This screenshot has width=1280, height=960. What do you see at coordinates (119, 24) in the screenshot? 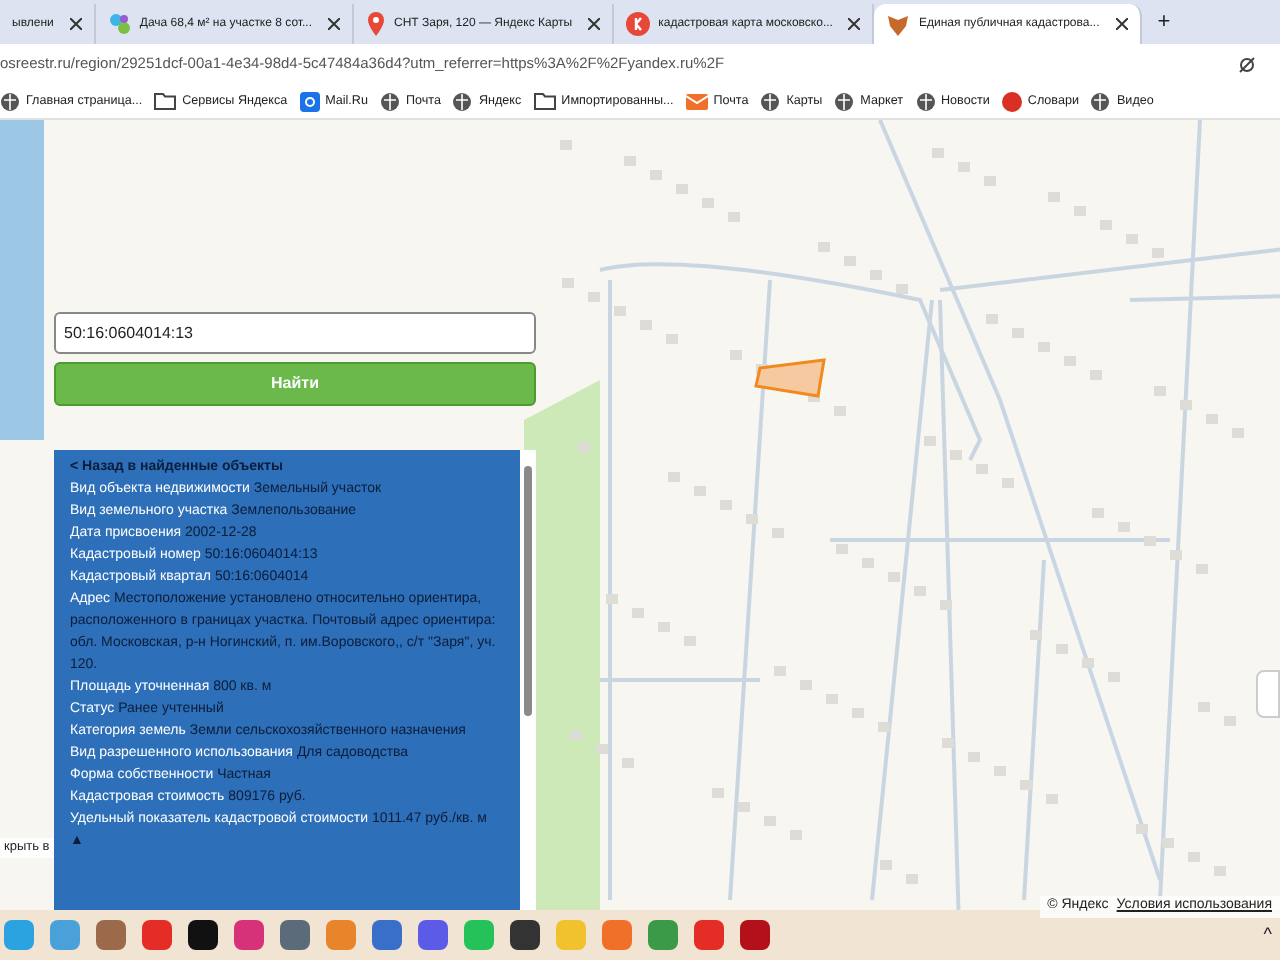
I see `colored-dots-icon` at bounding box center [119, 24].